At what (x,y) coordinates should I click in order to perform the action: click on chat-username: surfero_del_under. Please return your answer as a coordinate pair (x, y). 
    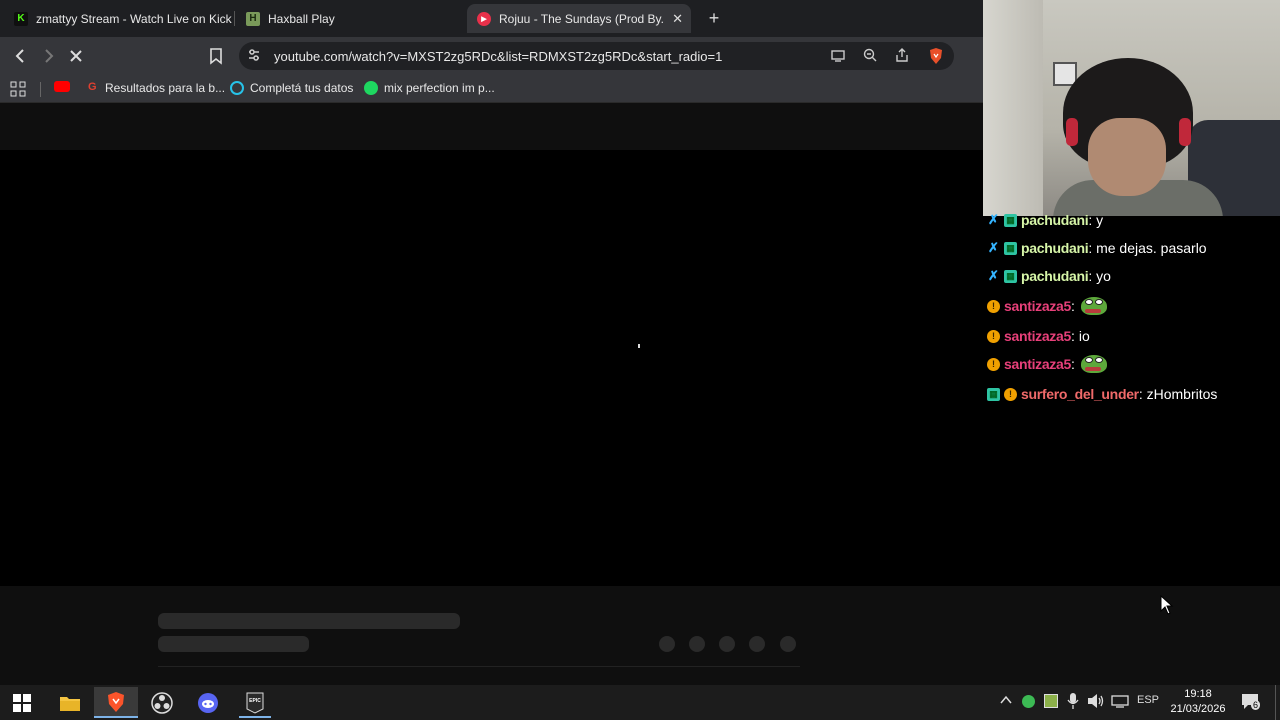
    Looking at the image, I should click on (1080, 394).